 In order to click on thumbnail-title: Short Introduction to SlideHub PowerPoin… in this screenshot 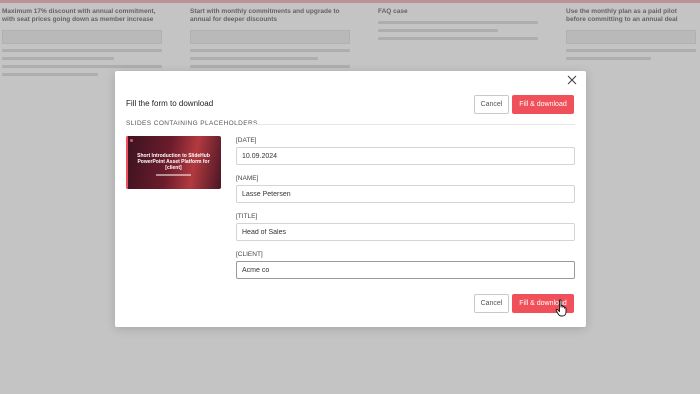, I will do `click(173, 162)`.